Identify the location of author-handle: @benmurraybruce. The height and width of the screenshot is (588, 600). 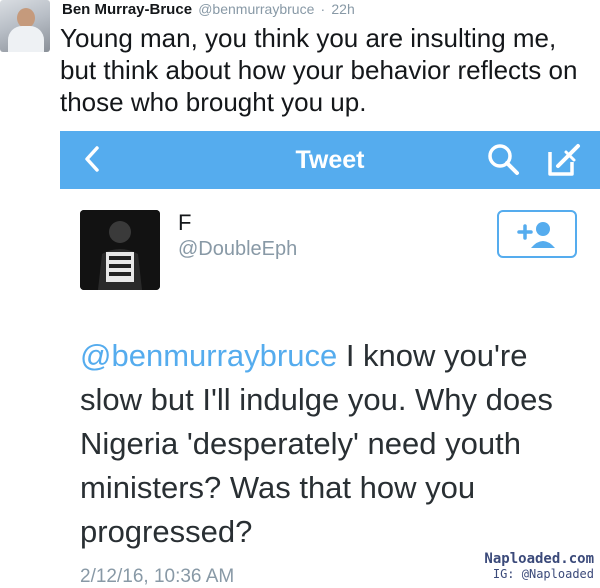
(256, 9).